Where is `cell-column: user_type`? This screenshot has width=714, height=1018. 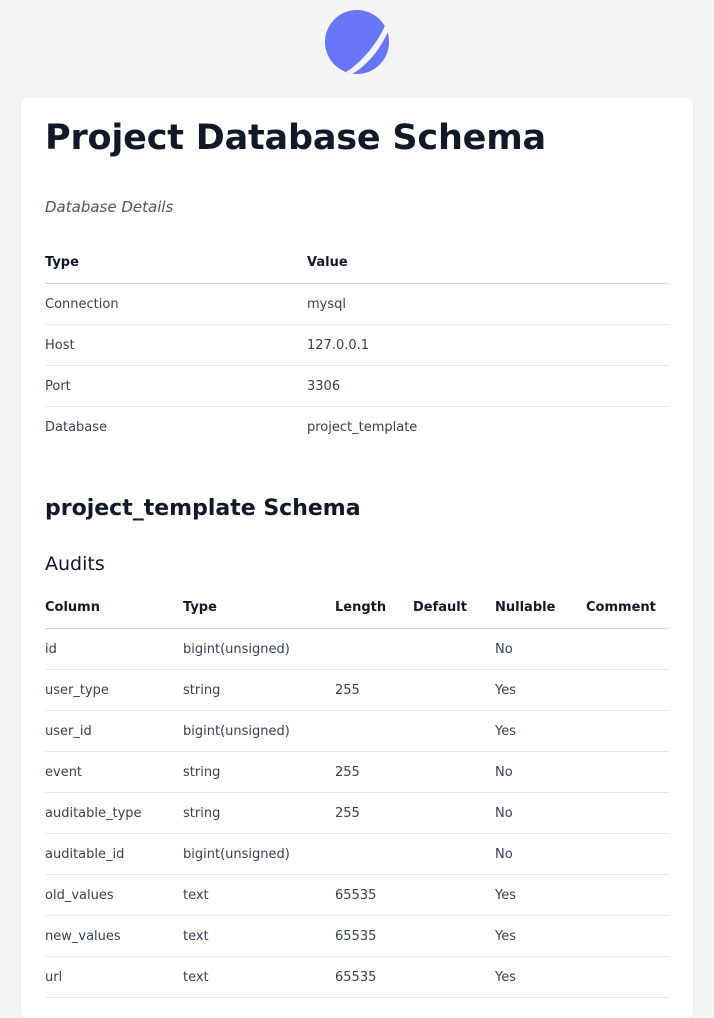
cell-column: user_type is located at coordinates (114, 690).